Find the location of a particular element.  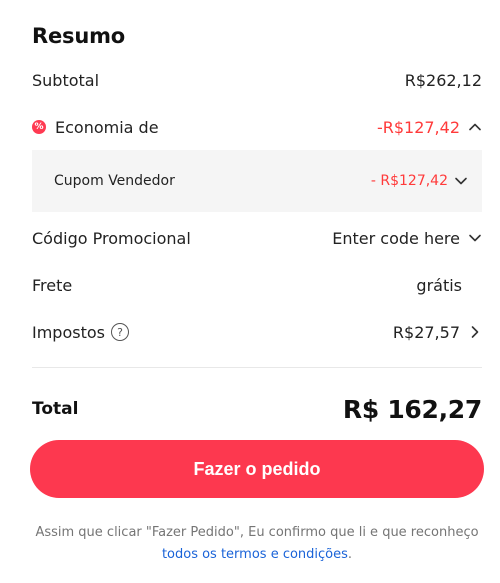

savings-row: % Economia de -R$127,42 is located at coordinates (257, 127).